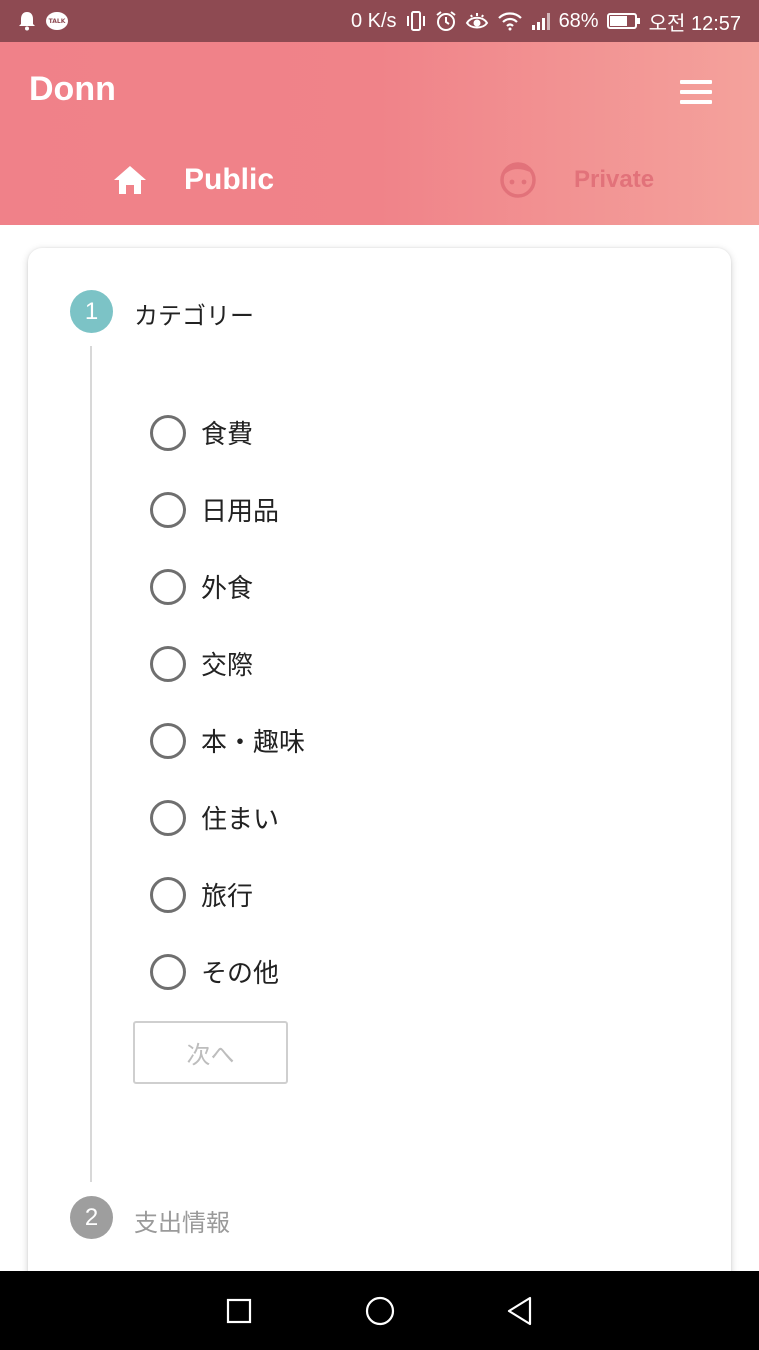 This screenshot has height=1350, width=759. I want to click on category-option-books-hobbies: 本・趣味, so click(227, 740).